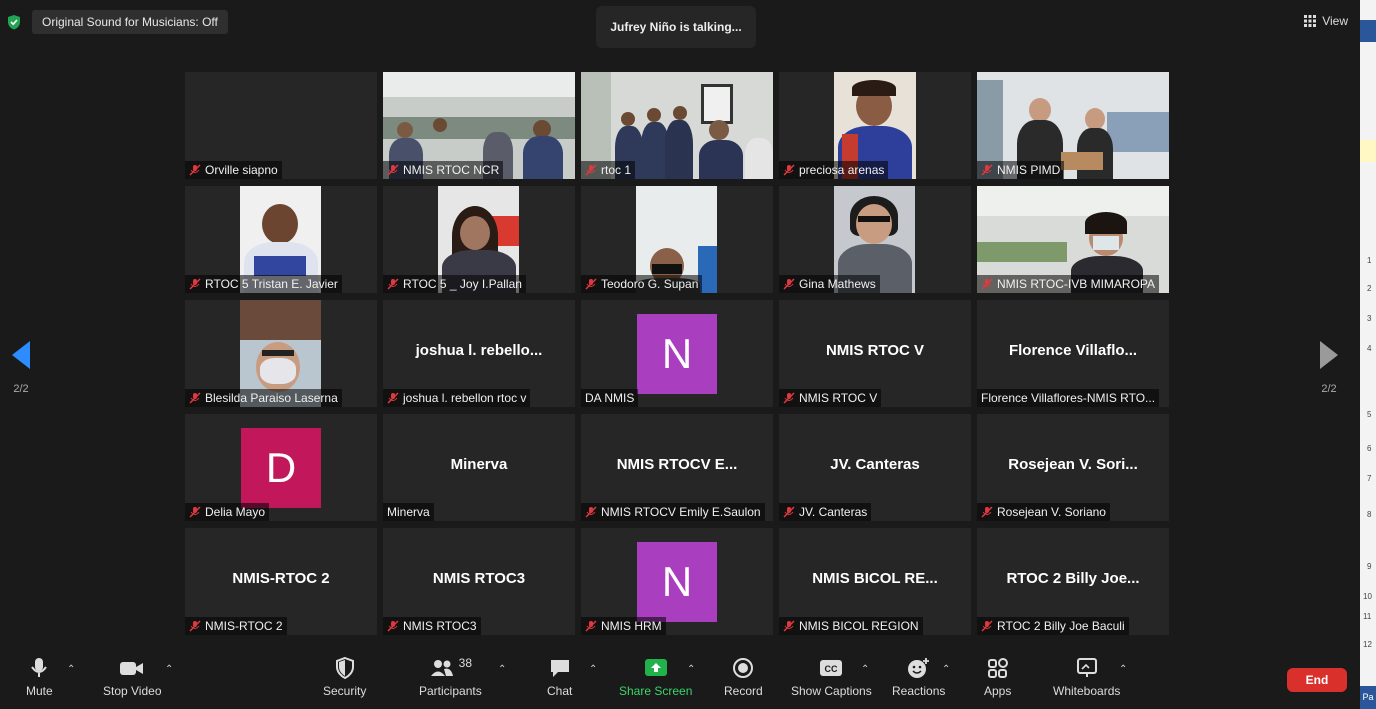 The height and width of the screenshot is (709, 1376). I want to click on window-accent-bar, so click(1368, 31).